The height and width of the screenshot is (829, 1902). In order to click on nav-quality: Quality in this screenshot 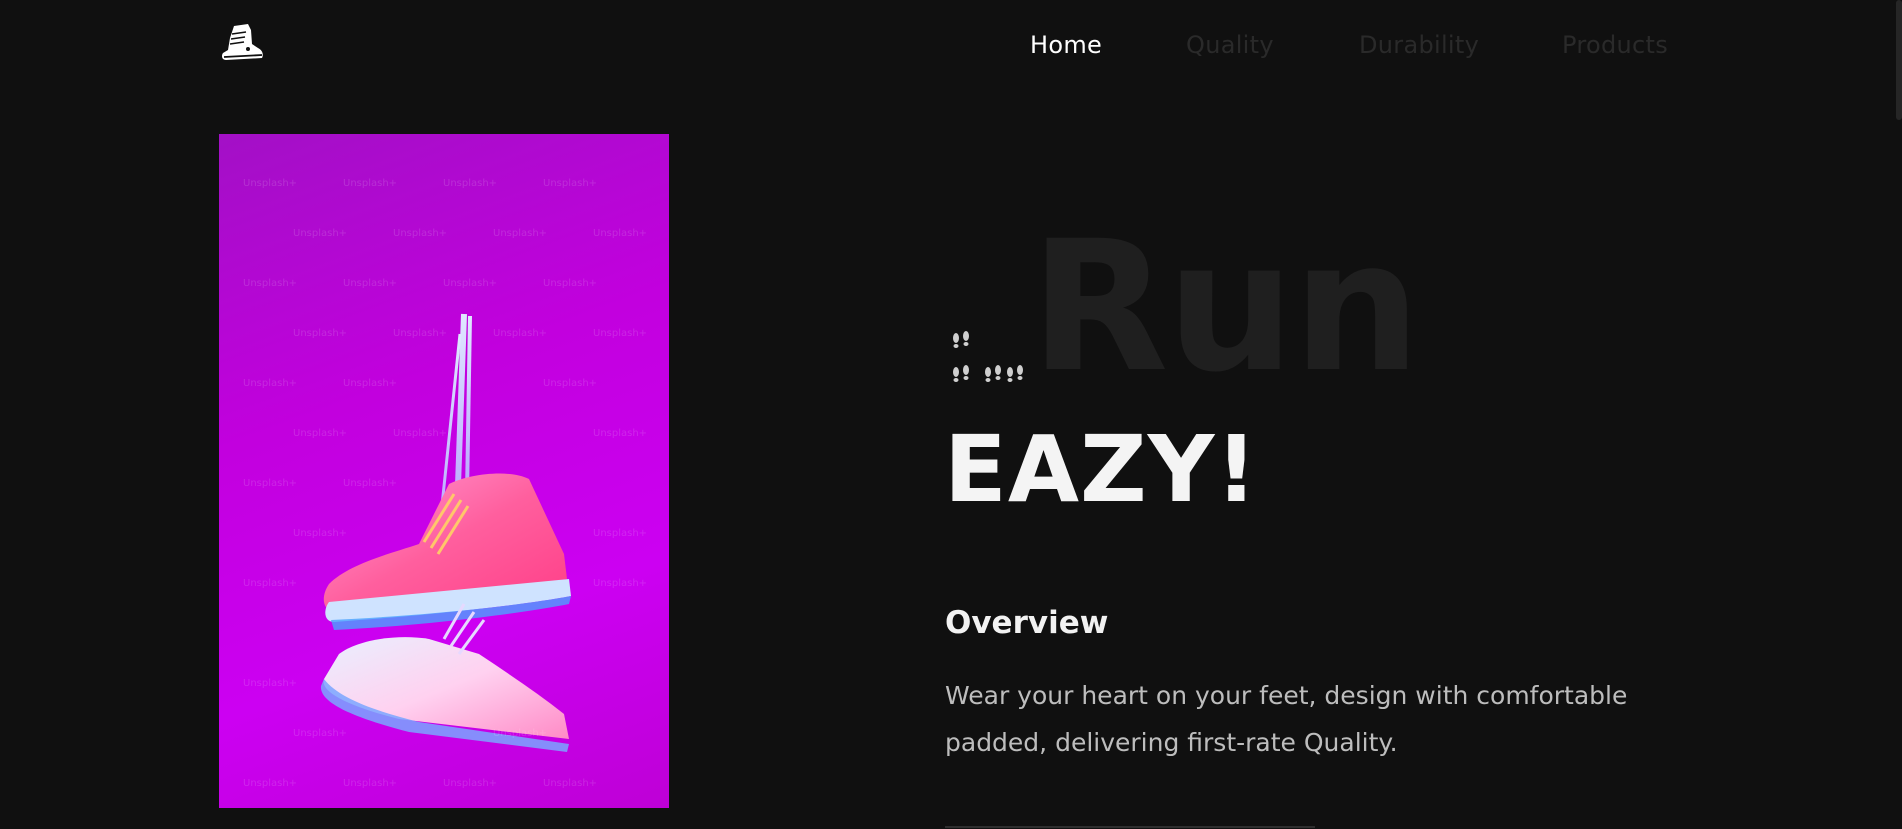, I will do `click(1230, 45)`.